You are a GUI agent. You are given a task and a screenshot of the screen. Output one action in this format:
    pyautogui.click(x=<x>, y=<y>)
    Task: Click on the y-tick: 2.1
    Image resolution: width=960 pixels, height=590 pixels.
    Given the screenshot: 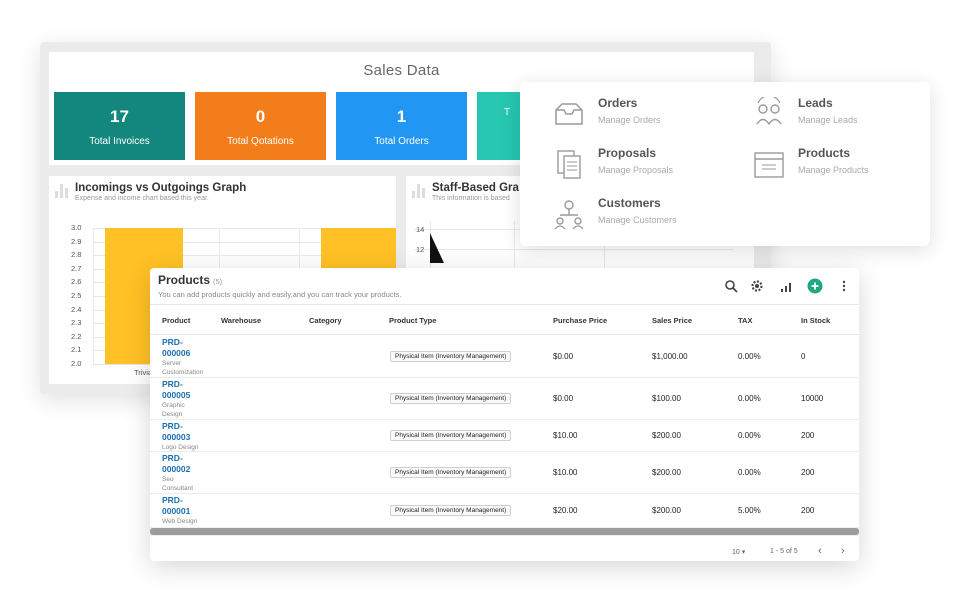 What is the action you would take?
    pyautogui.click(x=76, y=350)
    